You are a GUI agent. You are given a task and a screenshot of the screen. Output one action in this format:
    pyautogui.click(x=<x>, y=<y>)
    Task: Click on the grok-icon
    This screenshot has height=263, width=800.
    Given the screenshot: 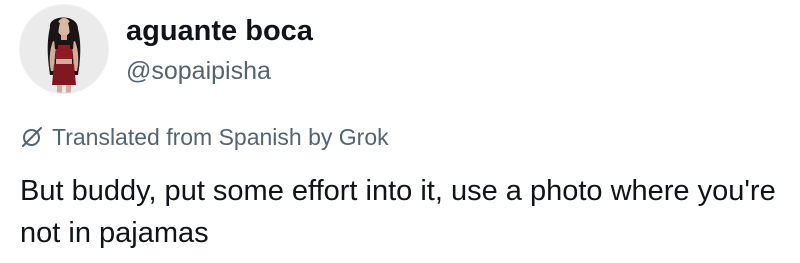 What is the action you would take?
    pyautogui.click(x=32, y=137)
    